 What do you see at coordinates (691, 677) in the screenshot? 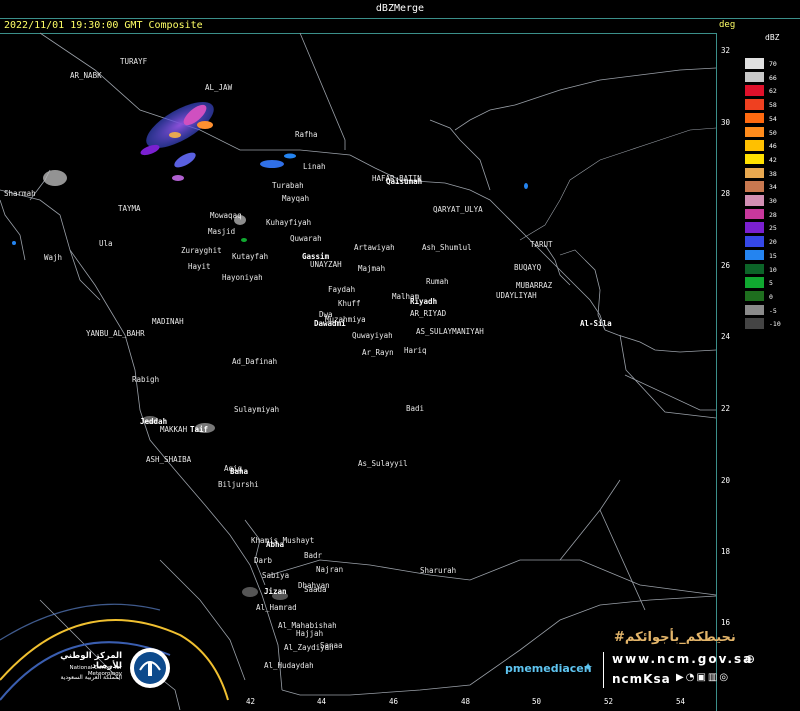
I see `snapchat-icon: ◔` at bounding box center [691, 677].